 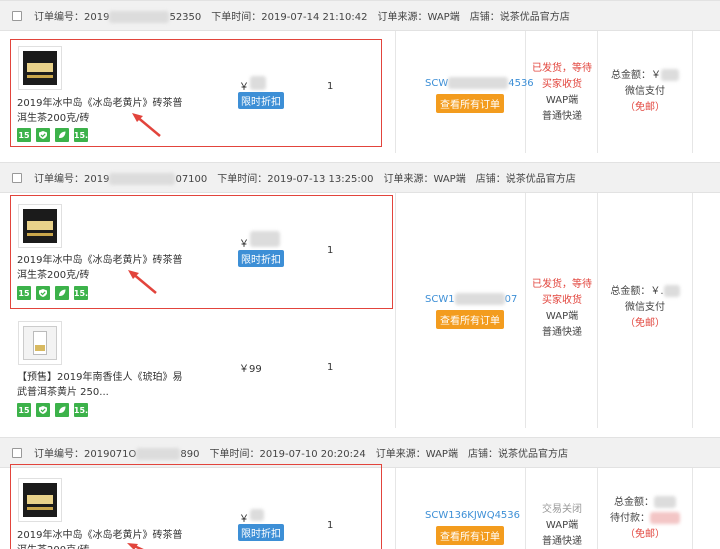 I want to click on order-status: 交易关闭 WAP端 普通快递, so click(x=562, y=525).